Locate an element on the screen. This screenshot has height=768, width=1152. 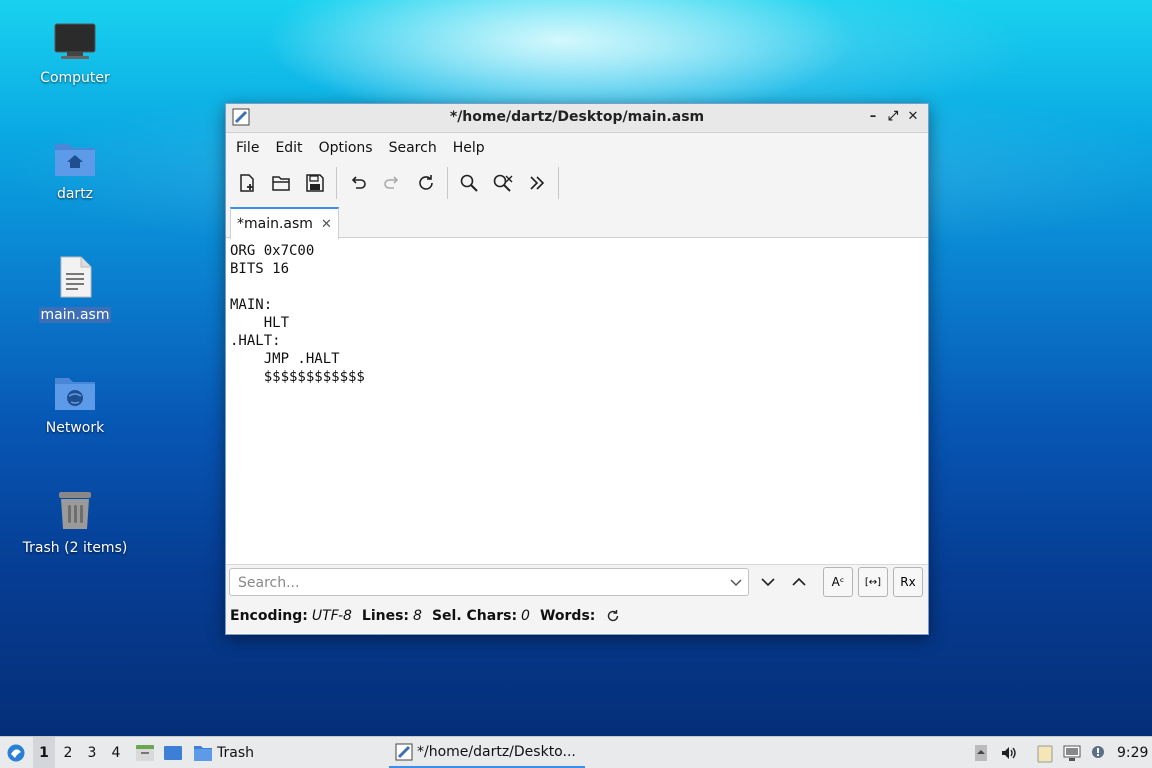
desktop-icon-main-asm: main.asm is located at coordinates (75, 289).